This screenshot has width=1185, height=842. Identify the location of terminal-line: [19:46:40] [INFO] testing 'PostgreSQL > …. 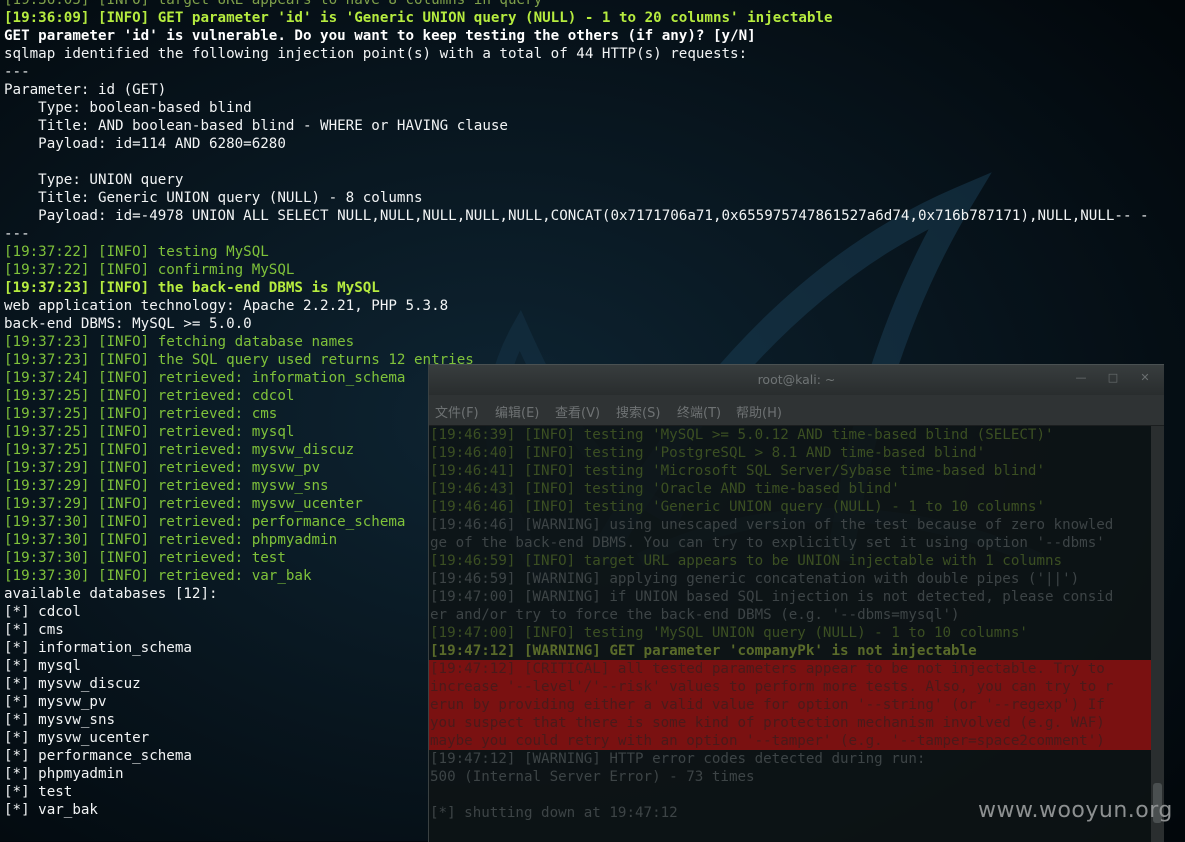
(708, 453).